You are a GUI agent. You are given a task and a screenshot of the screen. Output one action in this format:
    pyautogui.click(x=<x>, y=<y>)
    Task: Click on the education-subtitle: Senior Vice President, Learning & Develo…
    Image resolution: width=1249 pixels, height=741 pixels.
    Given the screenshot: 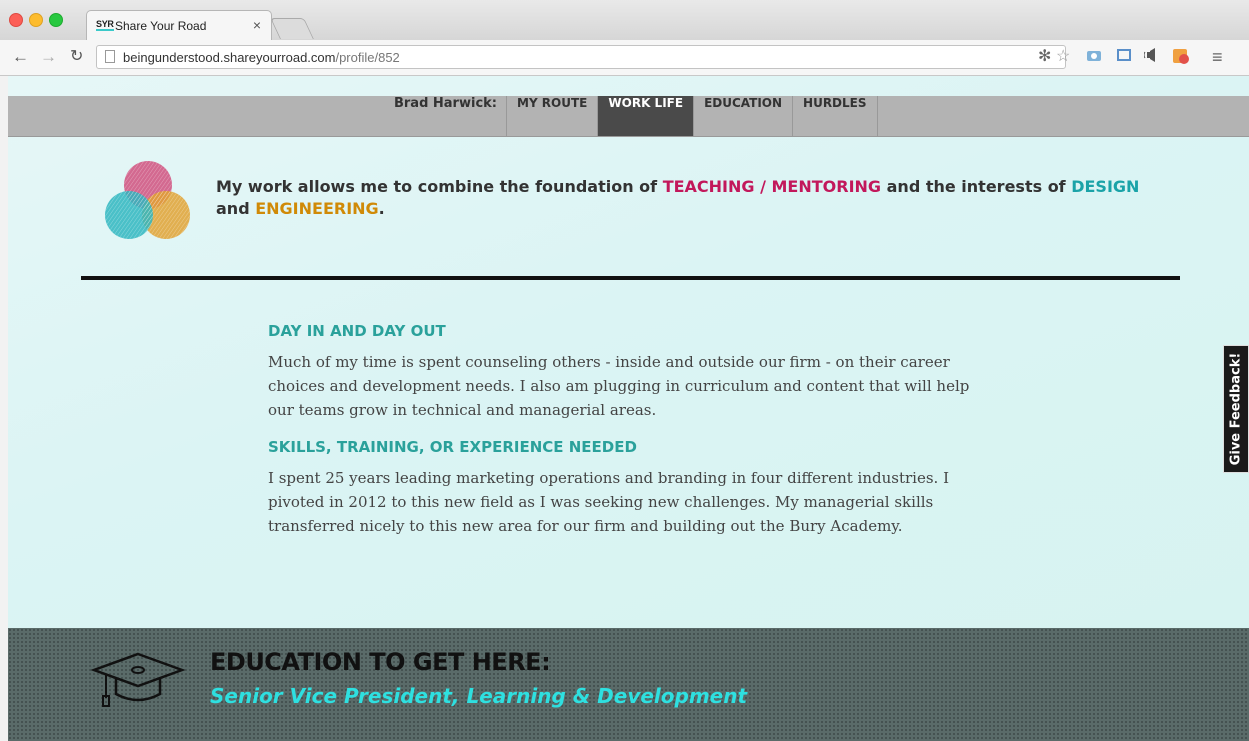 What is the action you would take?
    pyautogui.click(x=479, y=696)
    